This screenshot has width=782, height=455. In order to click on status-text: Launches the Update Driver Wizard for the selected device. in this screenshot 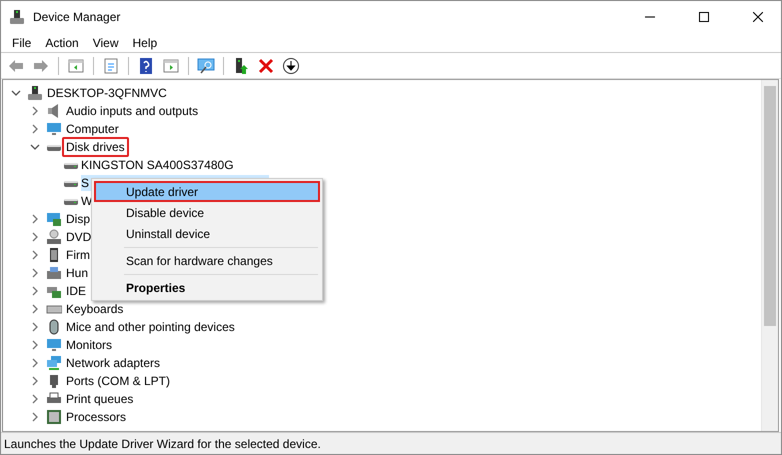, I will do `click(162, 443)`.